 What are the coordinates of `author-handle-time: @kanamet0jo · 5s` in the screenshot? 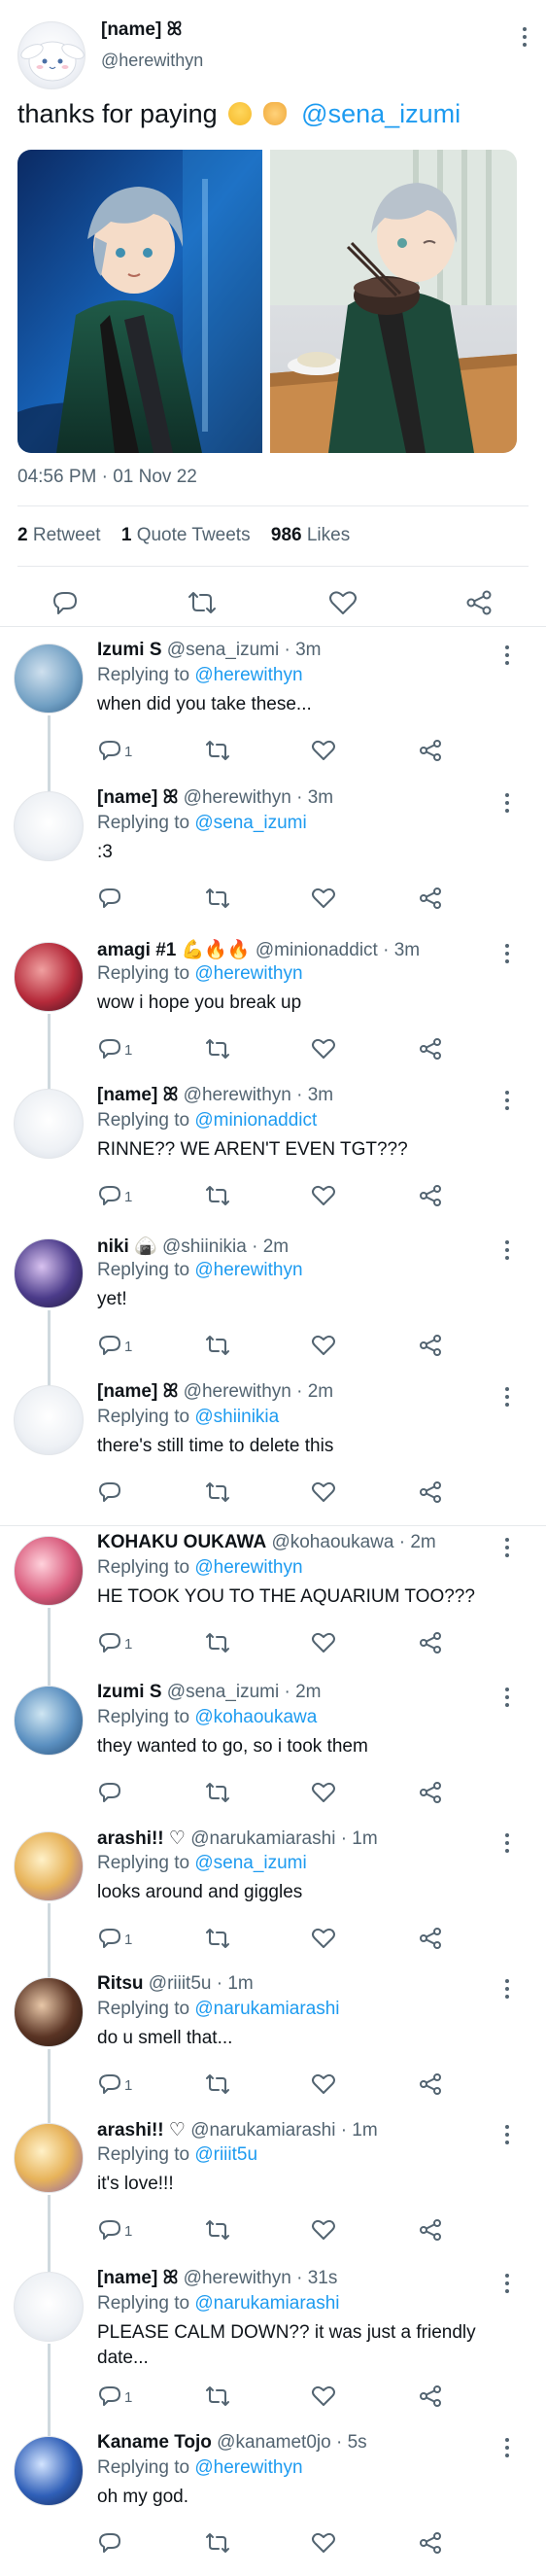 It's located at (291, 2442).